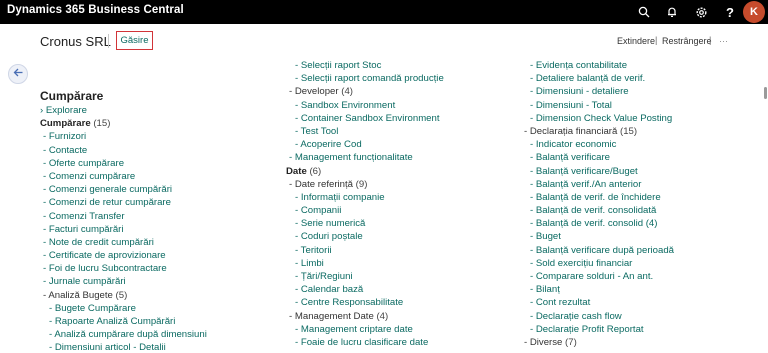 This screenshot has width=768, height=353. I want to click on nav-link: - Coduri poștale, so click(365, 236).